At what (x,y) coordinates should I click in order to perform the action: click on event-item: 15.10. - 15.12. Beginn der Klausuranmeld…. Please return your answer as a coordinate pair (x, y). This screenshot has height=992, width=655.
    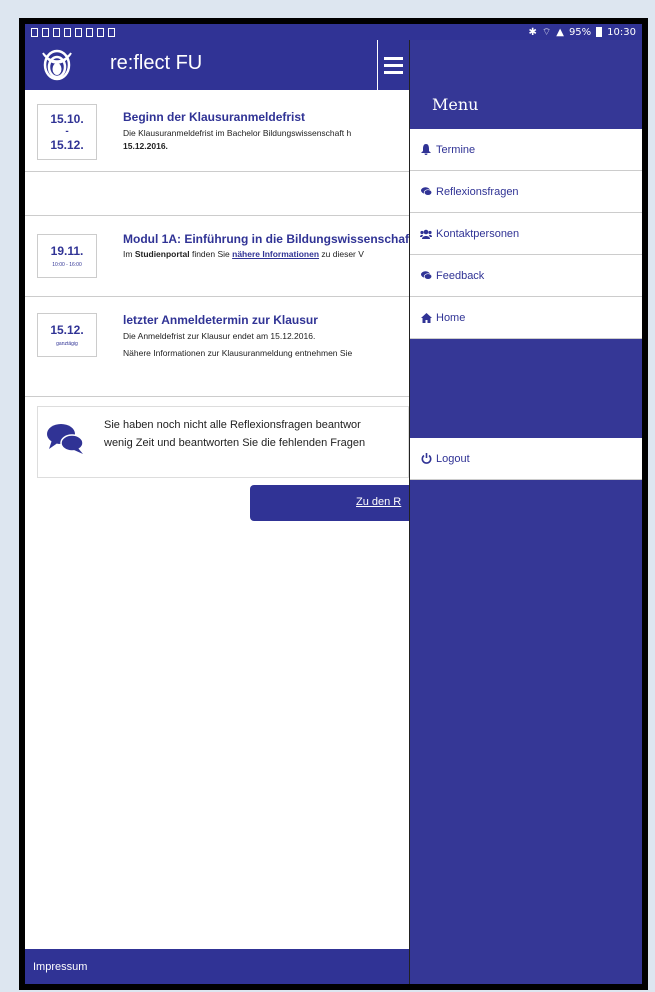
    Looking at the image, I should click on (217, 131).